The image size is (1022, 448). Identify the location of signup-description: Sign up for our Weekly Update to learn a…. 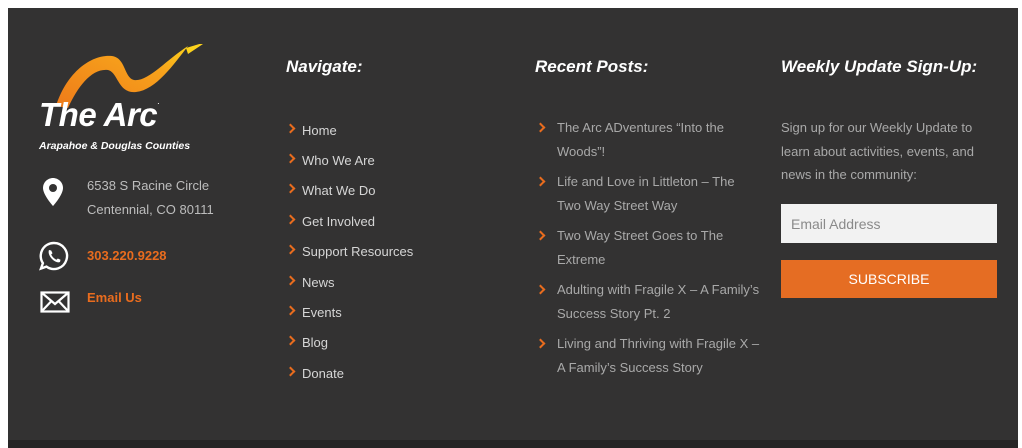
(877, 151).